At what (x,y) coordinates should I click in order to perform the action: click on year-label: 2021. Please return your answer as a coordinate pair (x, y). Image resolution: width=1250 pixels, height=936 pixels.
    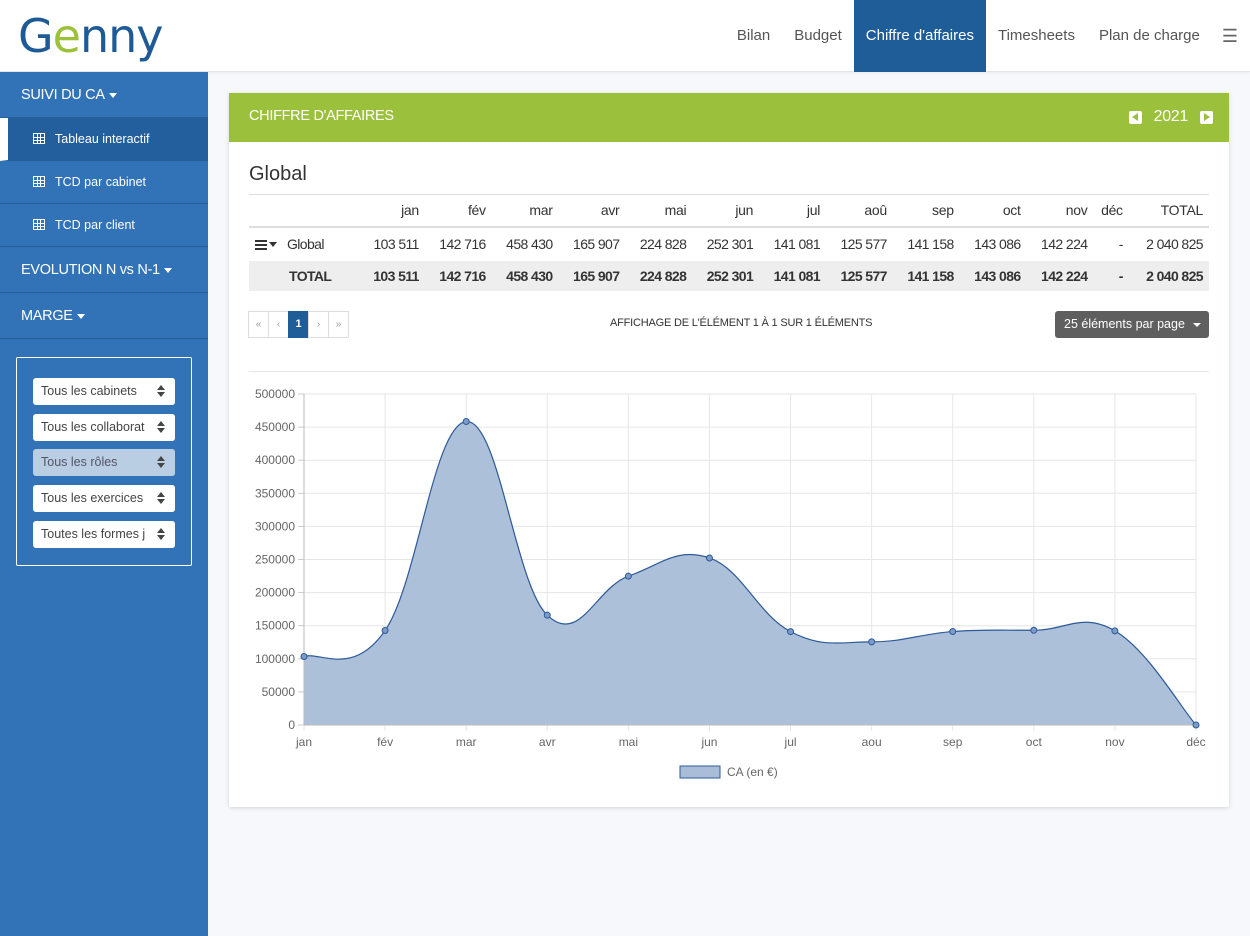
    Looking at the image, I should click on (1171, 116).